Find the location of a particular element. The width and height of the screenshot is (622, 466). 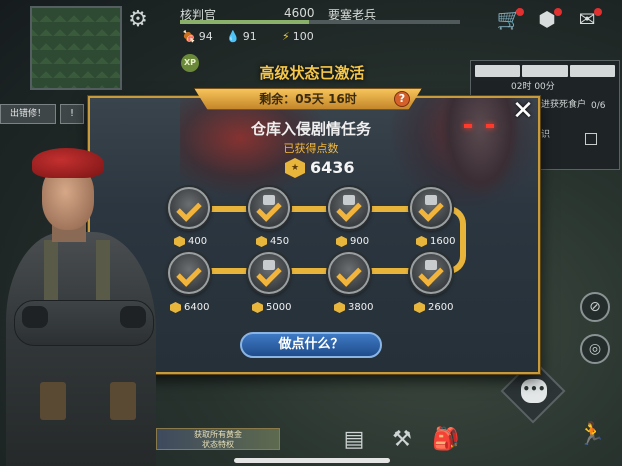

reward-cost-1: 400 is located at coordinates (190, 241).